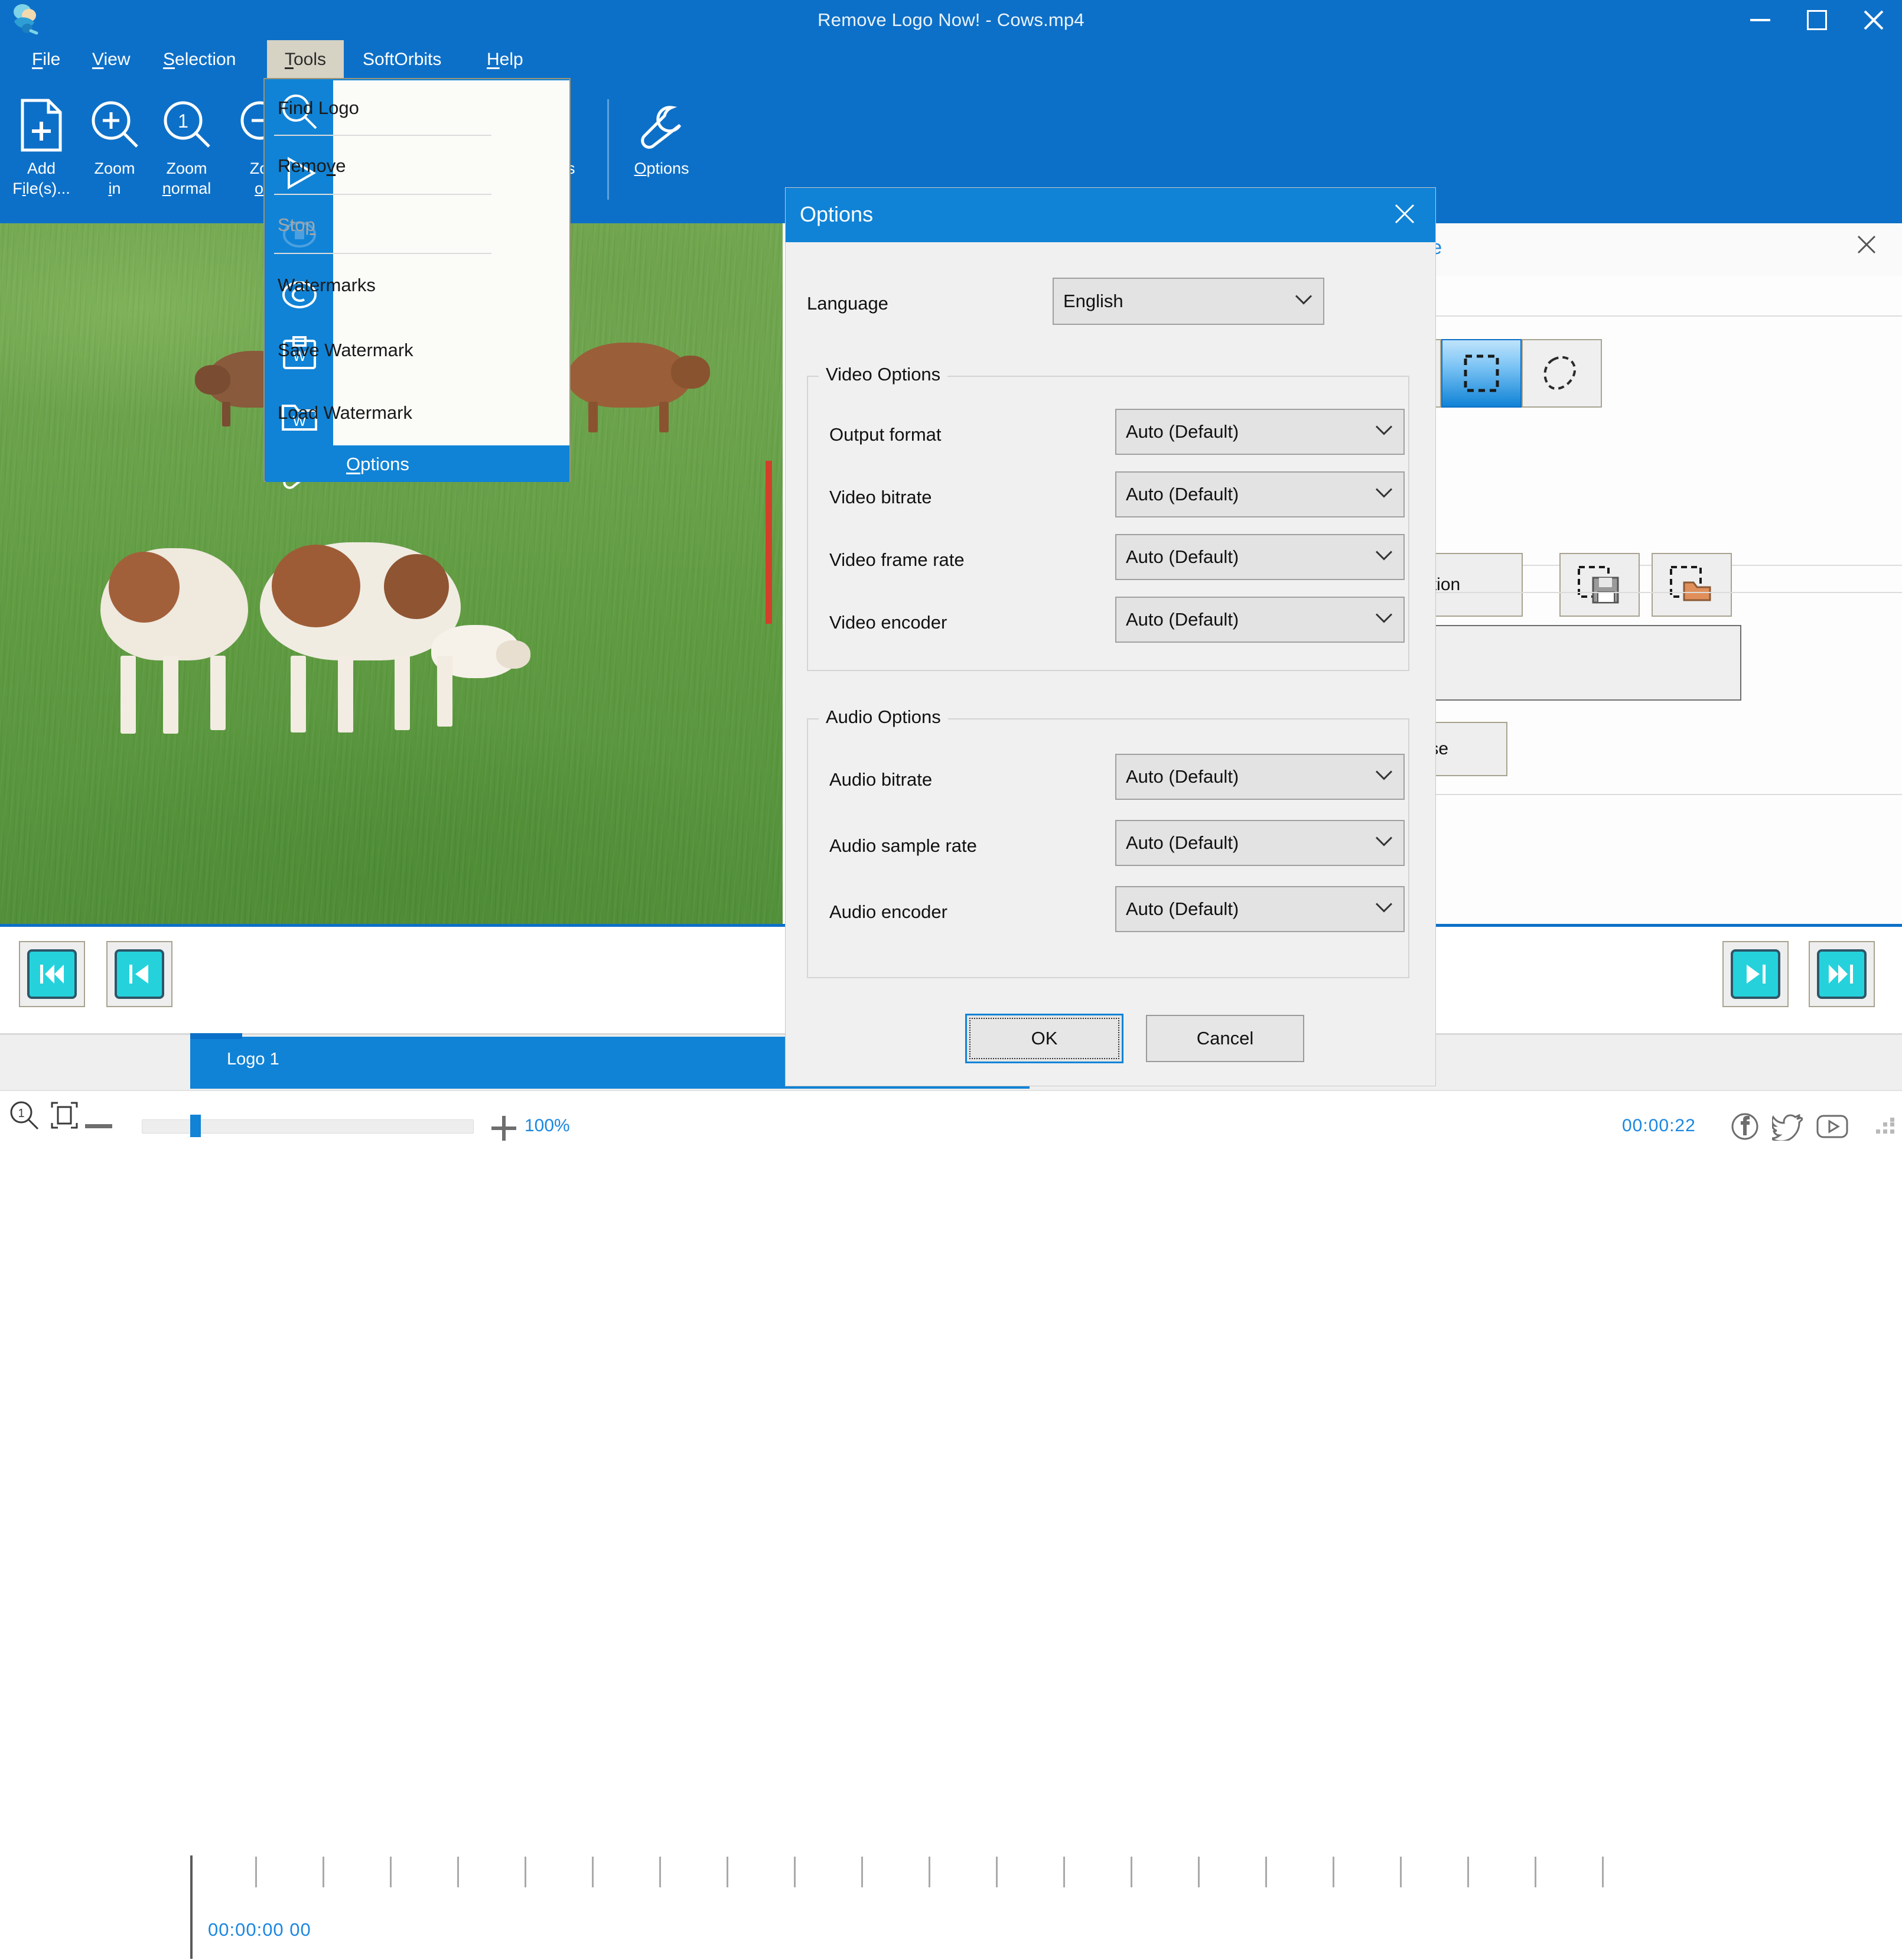 Image resolution: width=1902 pixels, height=1960 pixels. Describe the element at coordinates (1591, 573) in the screenshot. I see `remove-side-panel: move s` at that location.